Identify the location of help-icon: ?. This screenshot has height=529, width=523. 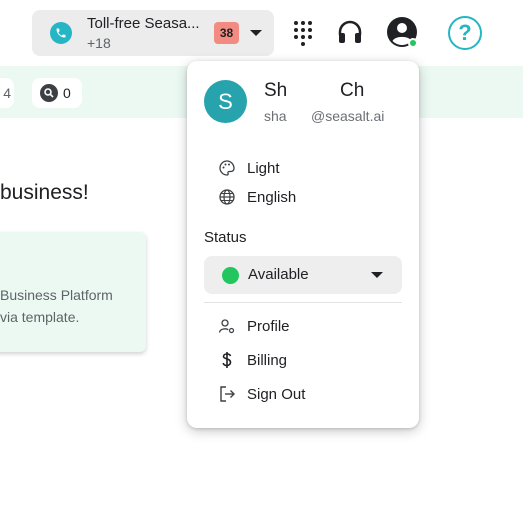
(465, 33).